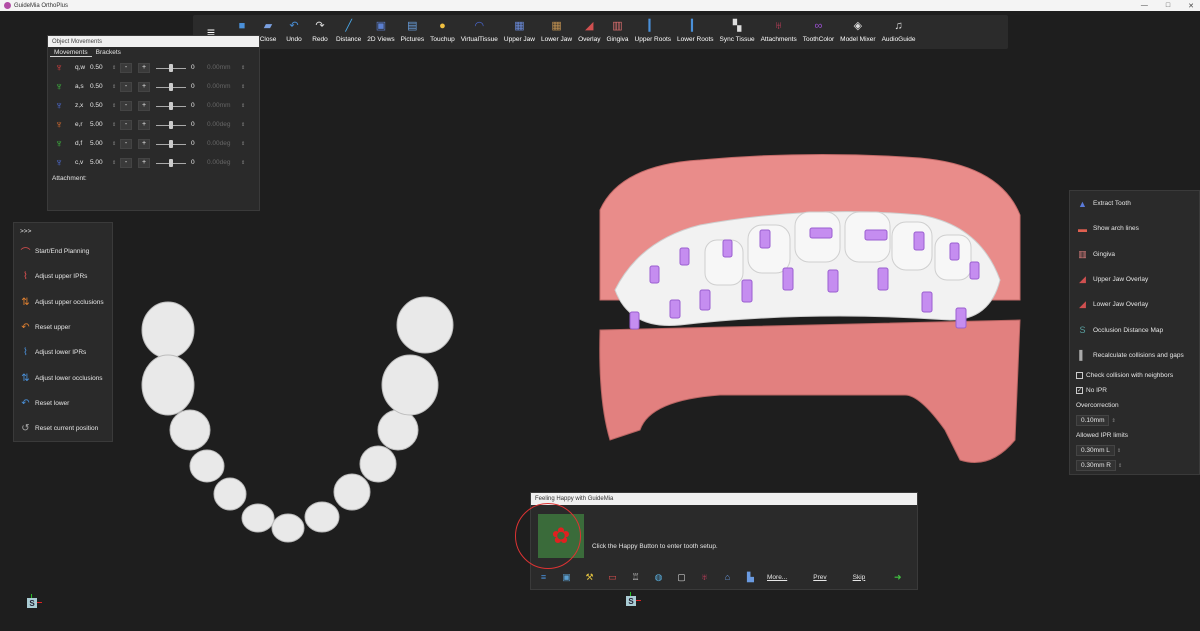 The width and height of the screenshot is (1200, 631). I want to click on toolbar-button-undo: ↶ Undo, so click(294, 29).